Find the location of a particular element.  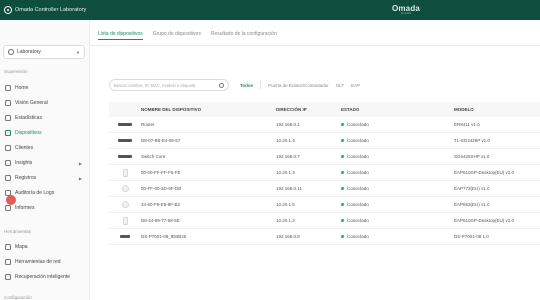

device-name: D8-07-B6-E4-08-57 is located at coordinates (208, 140).